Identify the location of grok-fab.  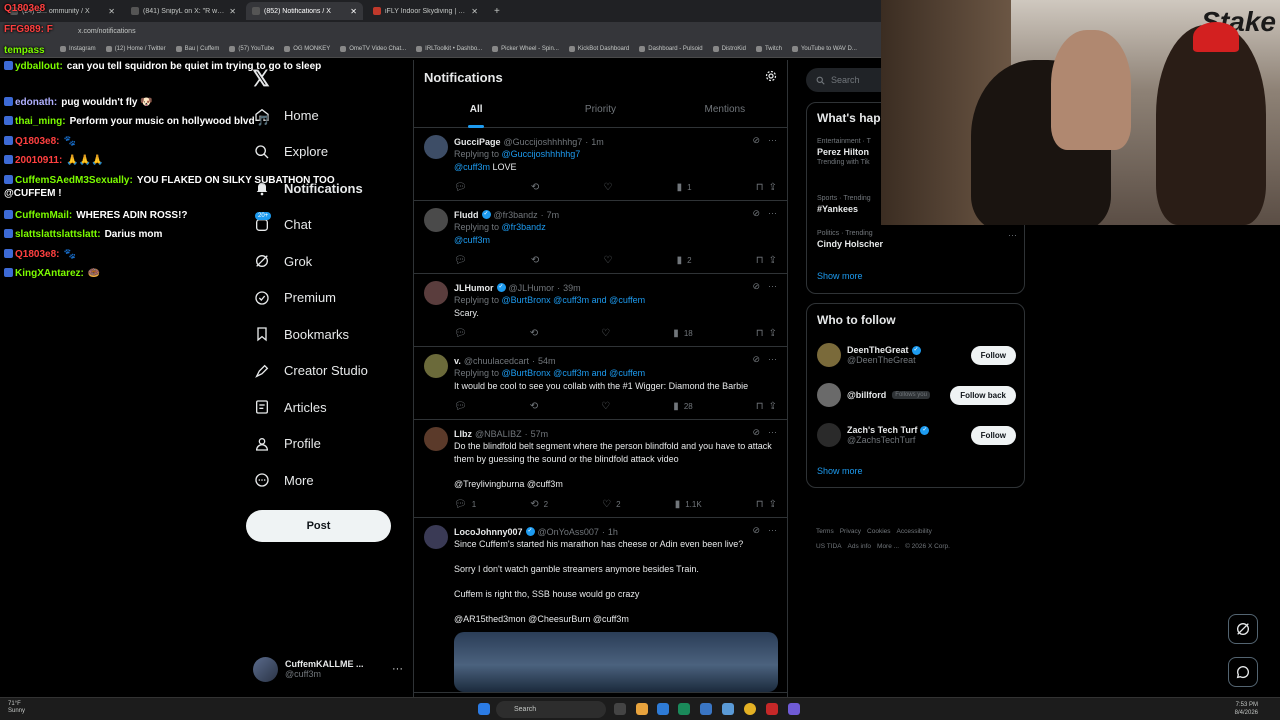
(1243, 629).